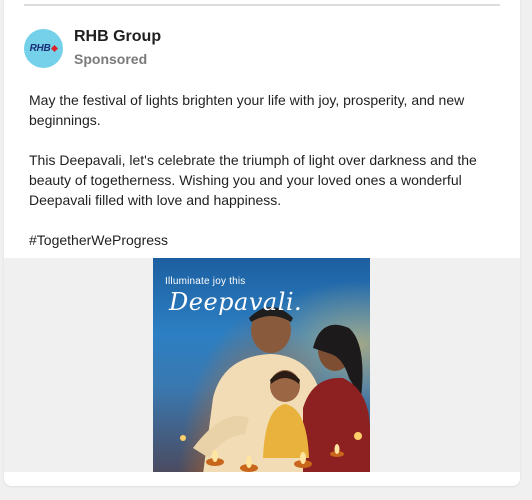 The width and height of the screenshot is (532, 500). What do you see at coordinates (111, 59) in the screenshot?
I see `sponsored-label: Sponsored` at bounding box center [111, 59].